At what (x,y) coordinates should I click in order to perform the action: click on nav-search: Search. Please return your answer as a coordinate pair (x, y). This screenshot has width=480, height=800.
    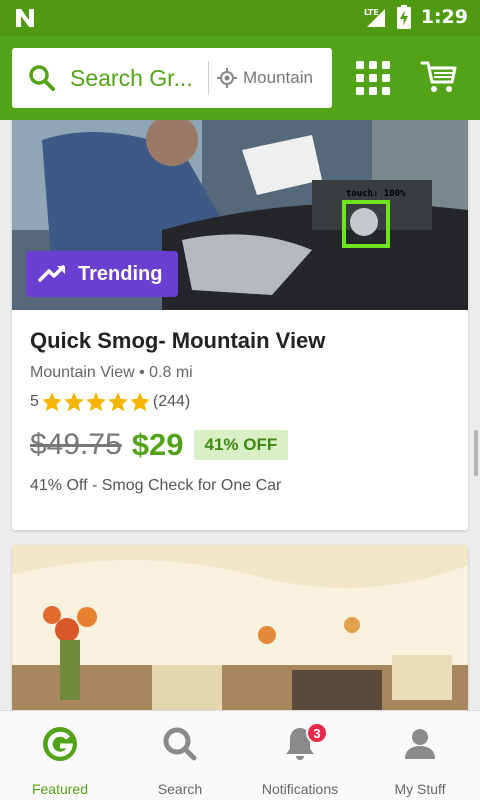
    Looking at the image, I should click on (180, 755).